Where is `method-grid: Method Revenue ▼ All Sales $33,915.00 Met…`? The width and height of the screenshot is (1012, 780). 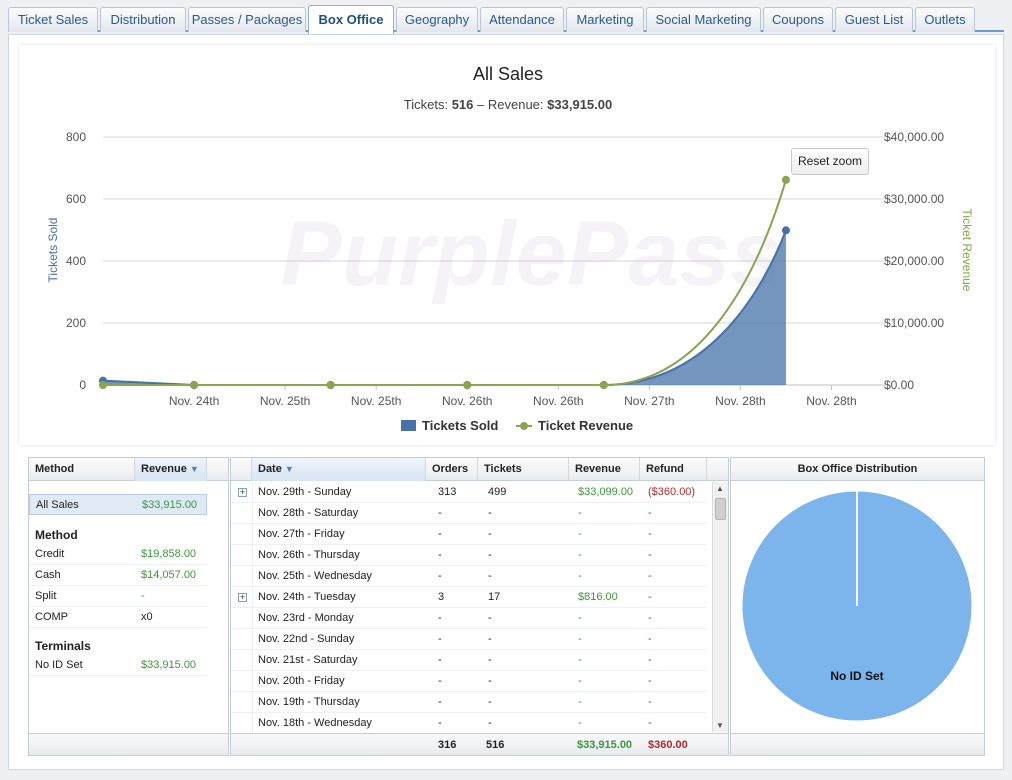 method-grid: Method Revenue ▼ All Sales $33,915.00 Met… is located at coordinates (128, 606).